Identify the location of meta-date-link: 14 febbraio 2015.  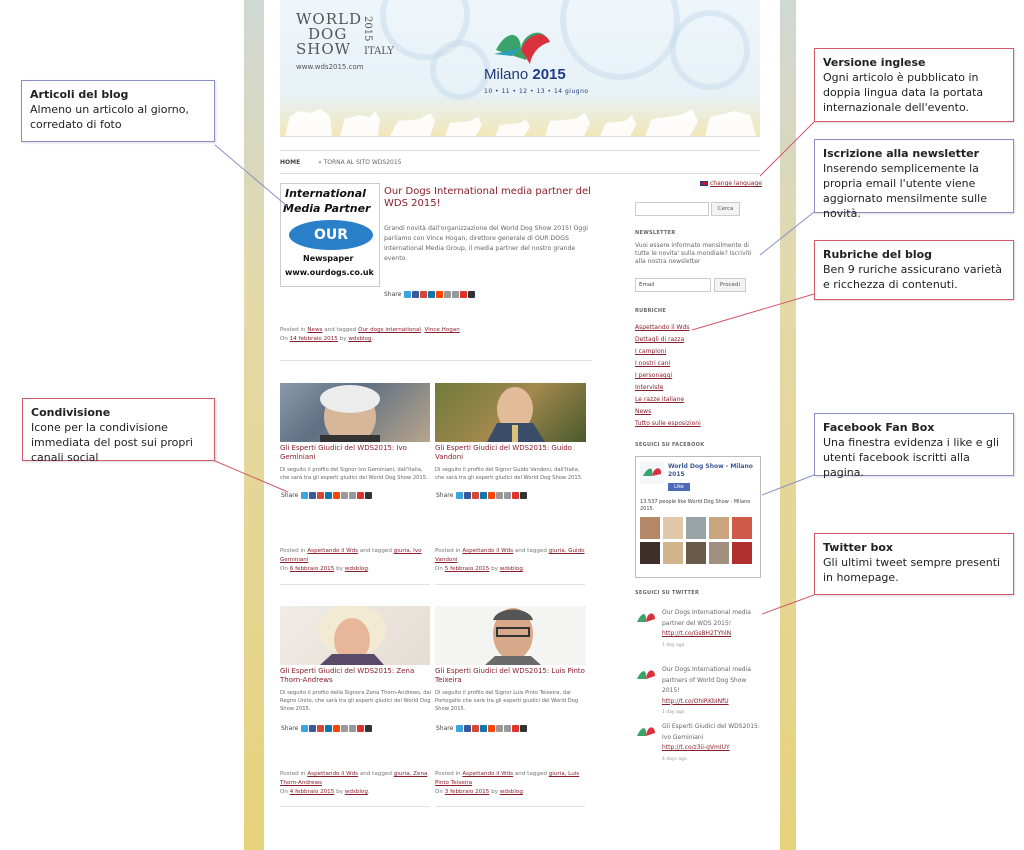
(314, 339).